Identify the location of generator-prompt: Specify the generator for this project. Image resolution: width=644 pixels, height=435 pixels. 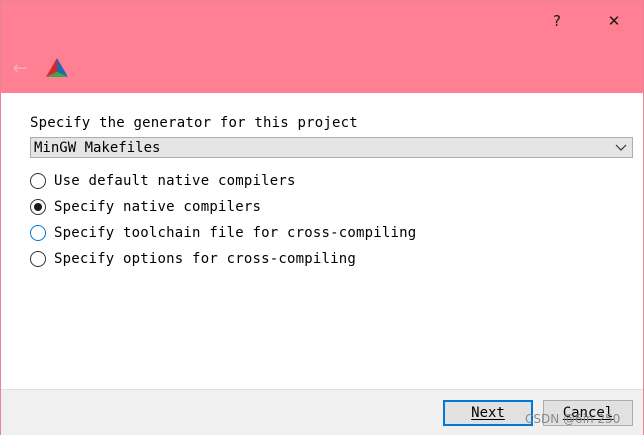
(194, 123).